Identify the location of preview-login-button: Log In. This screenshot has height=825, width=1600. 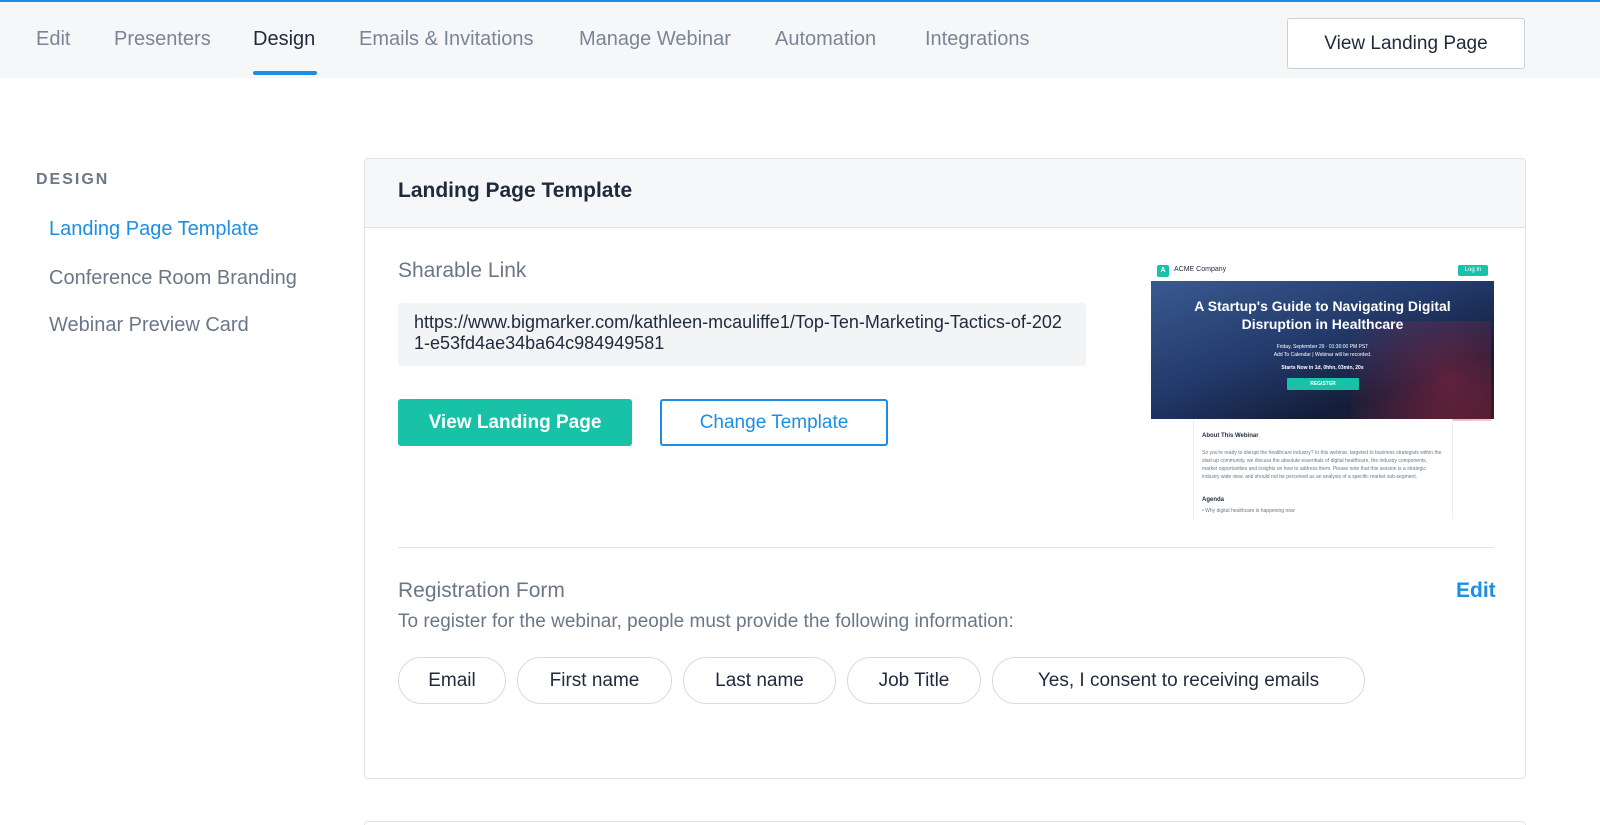
(1473, 270).